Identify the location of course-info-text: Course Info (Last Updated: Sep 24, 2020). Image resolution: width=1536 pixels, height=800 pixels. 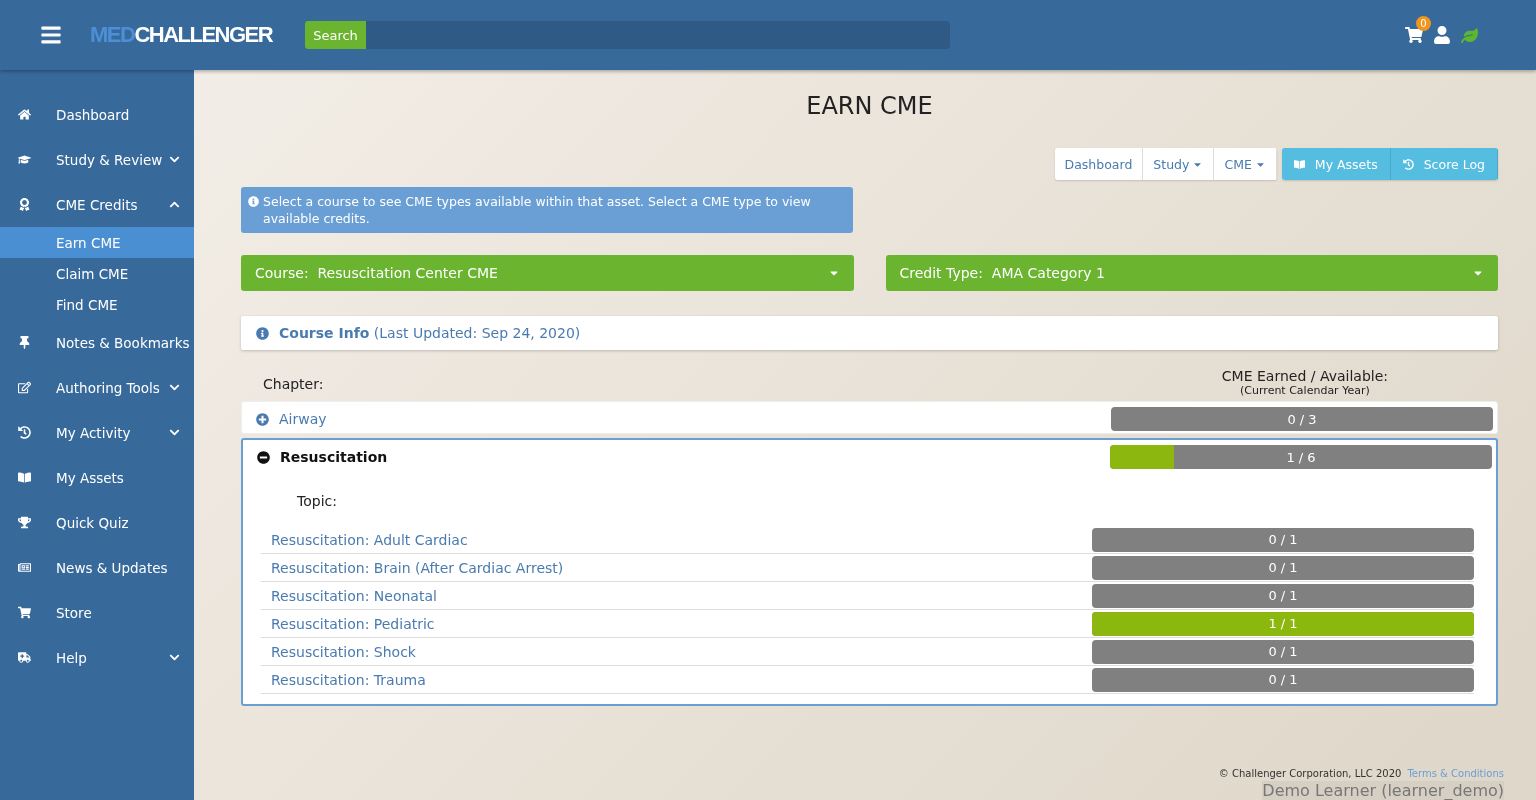
(430, 333).